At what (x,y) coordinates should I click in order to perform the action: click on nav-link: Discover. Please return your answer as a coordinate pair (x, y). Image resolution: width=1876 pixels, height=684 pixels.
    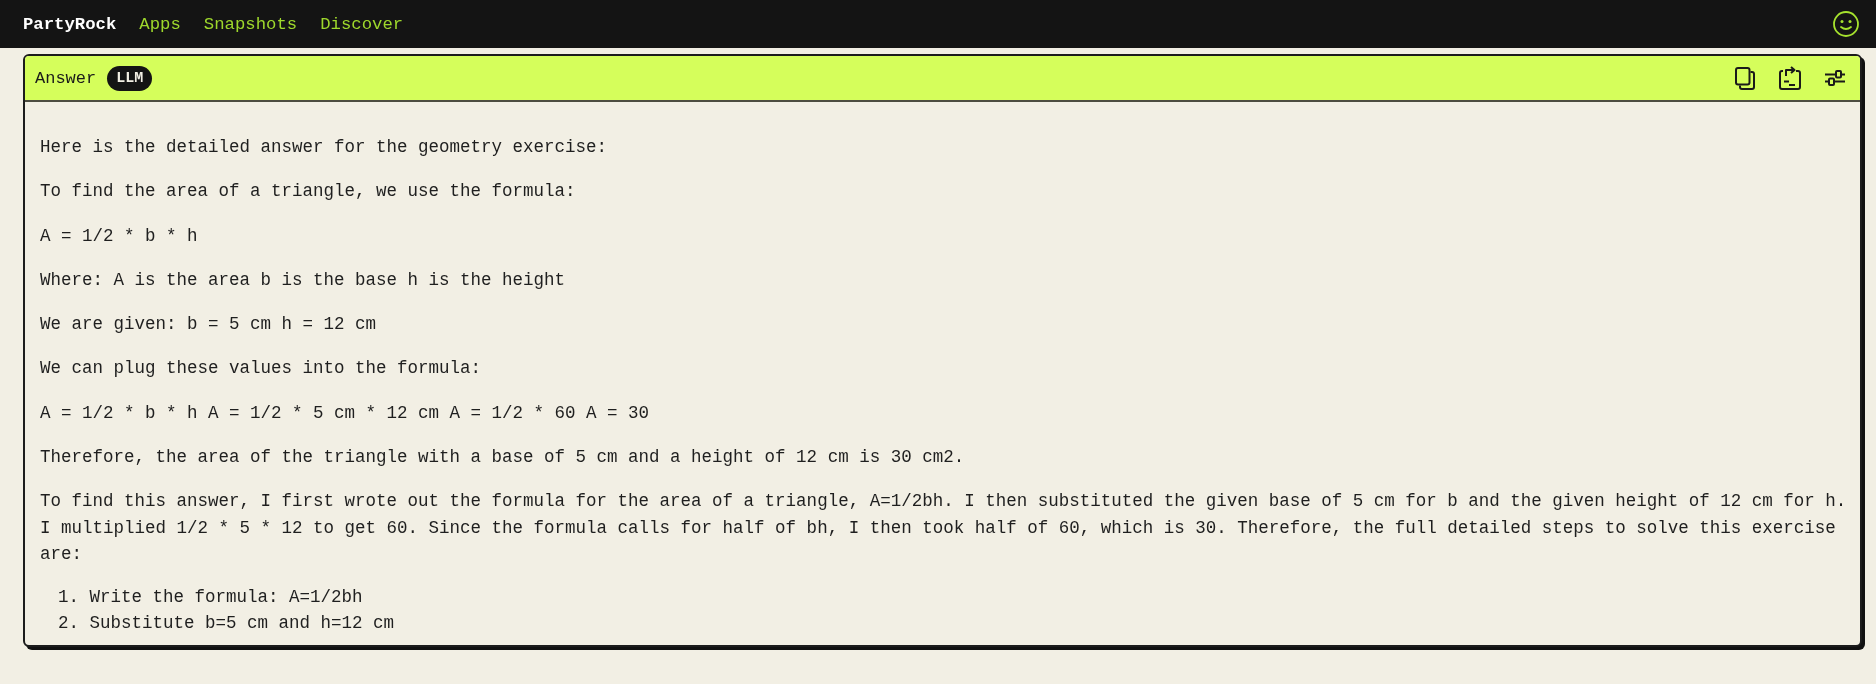
    Looking at the image, I should click on (362, 24).